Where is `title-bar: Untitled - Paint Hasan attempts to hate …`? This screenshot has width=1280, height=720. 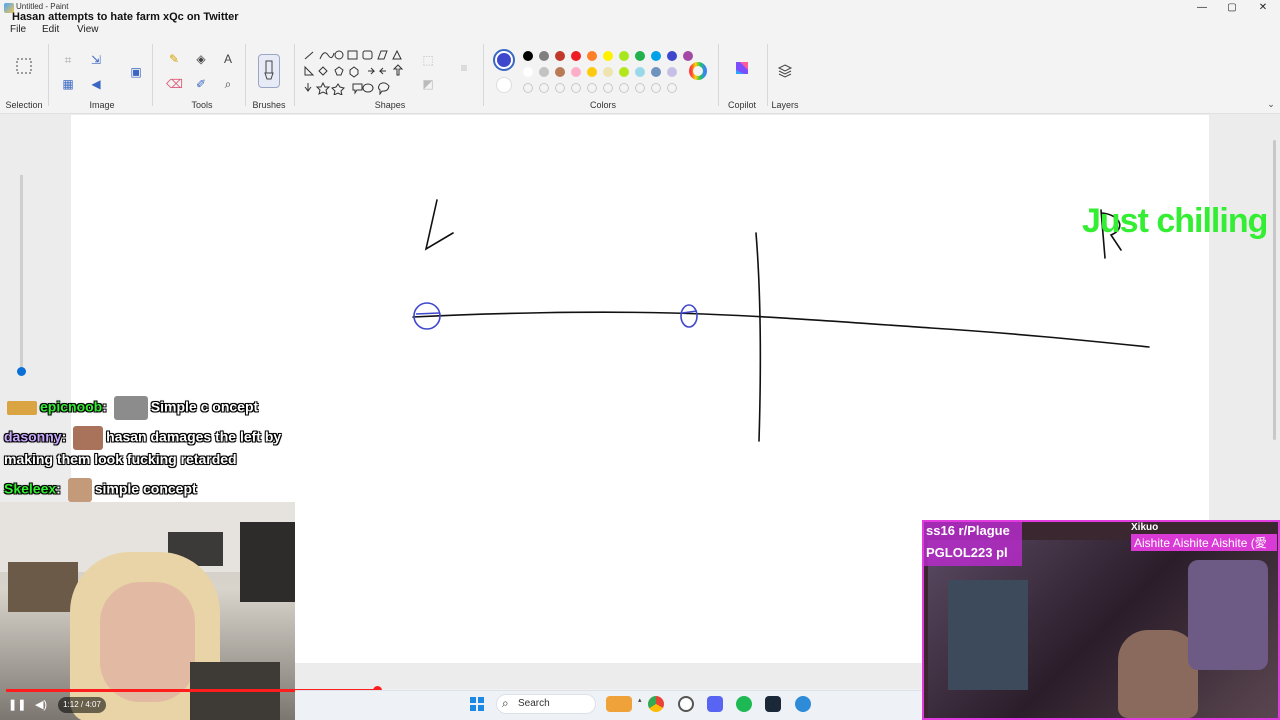 title-bar: Untitled - Paint Hasan attempts to hate … is located at coordinates (640, 11).